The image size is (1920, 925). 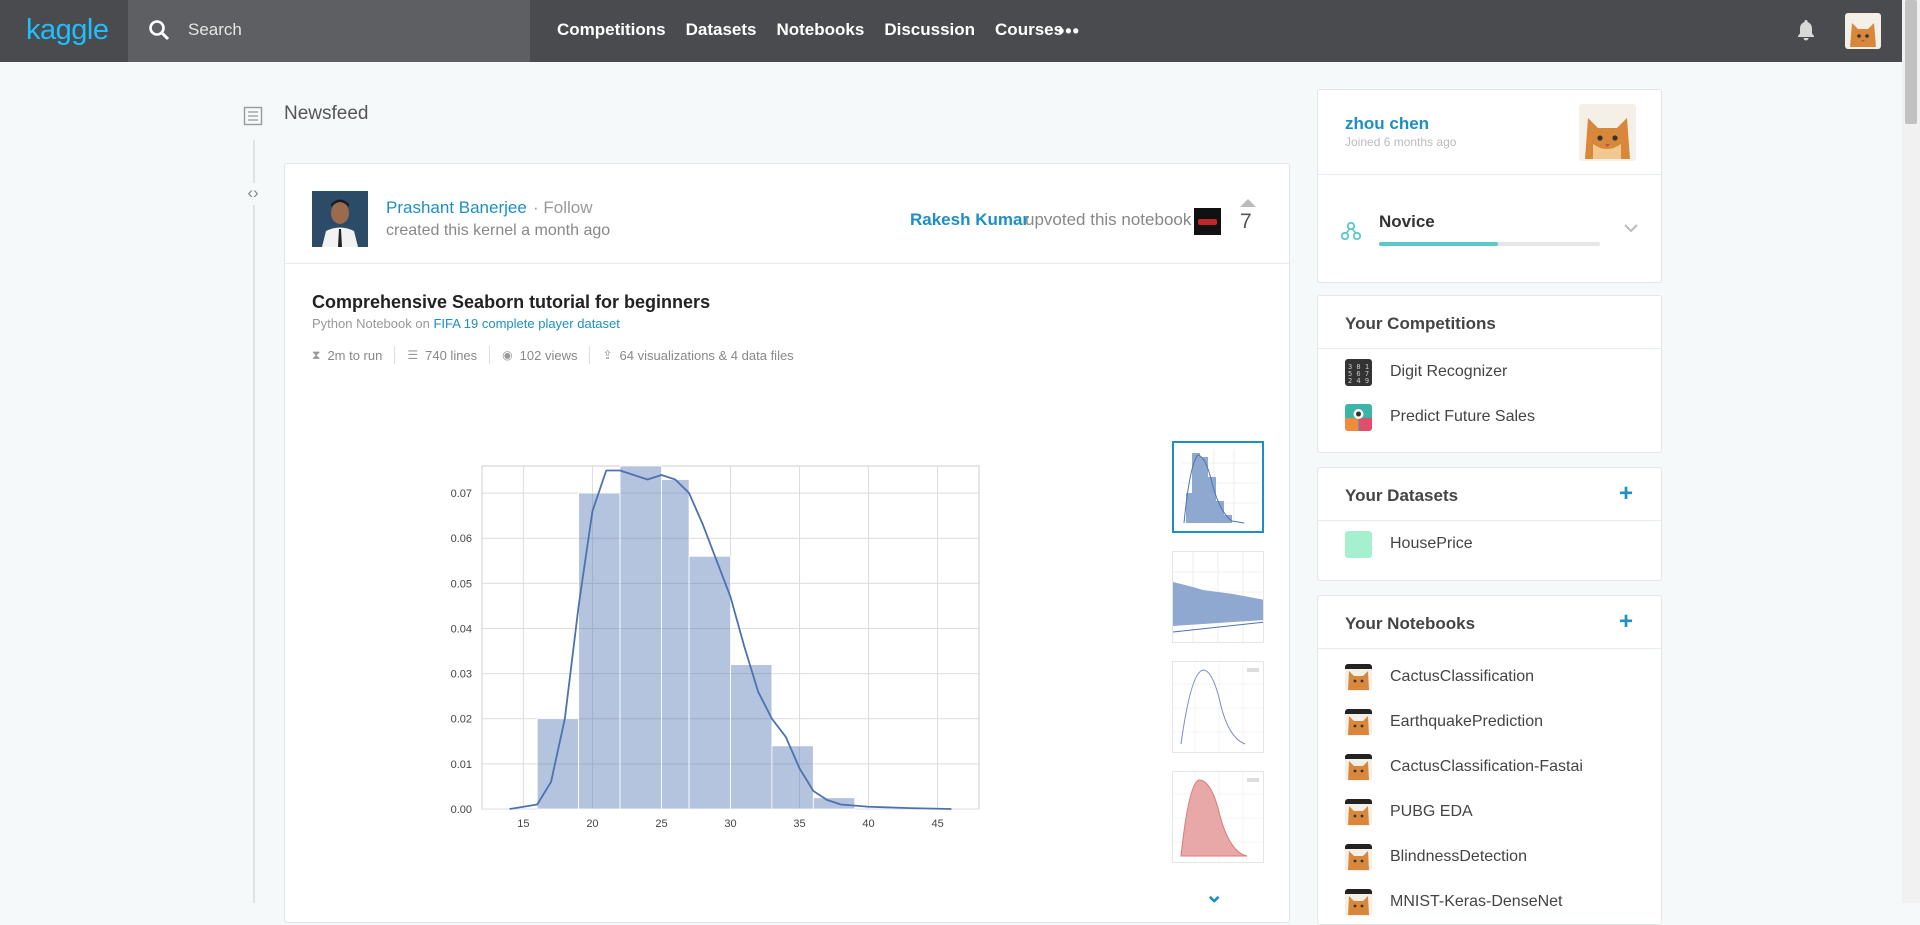 I want to click on y-tick-label: 0.04, so click(x=461, y=629).